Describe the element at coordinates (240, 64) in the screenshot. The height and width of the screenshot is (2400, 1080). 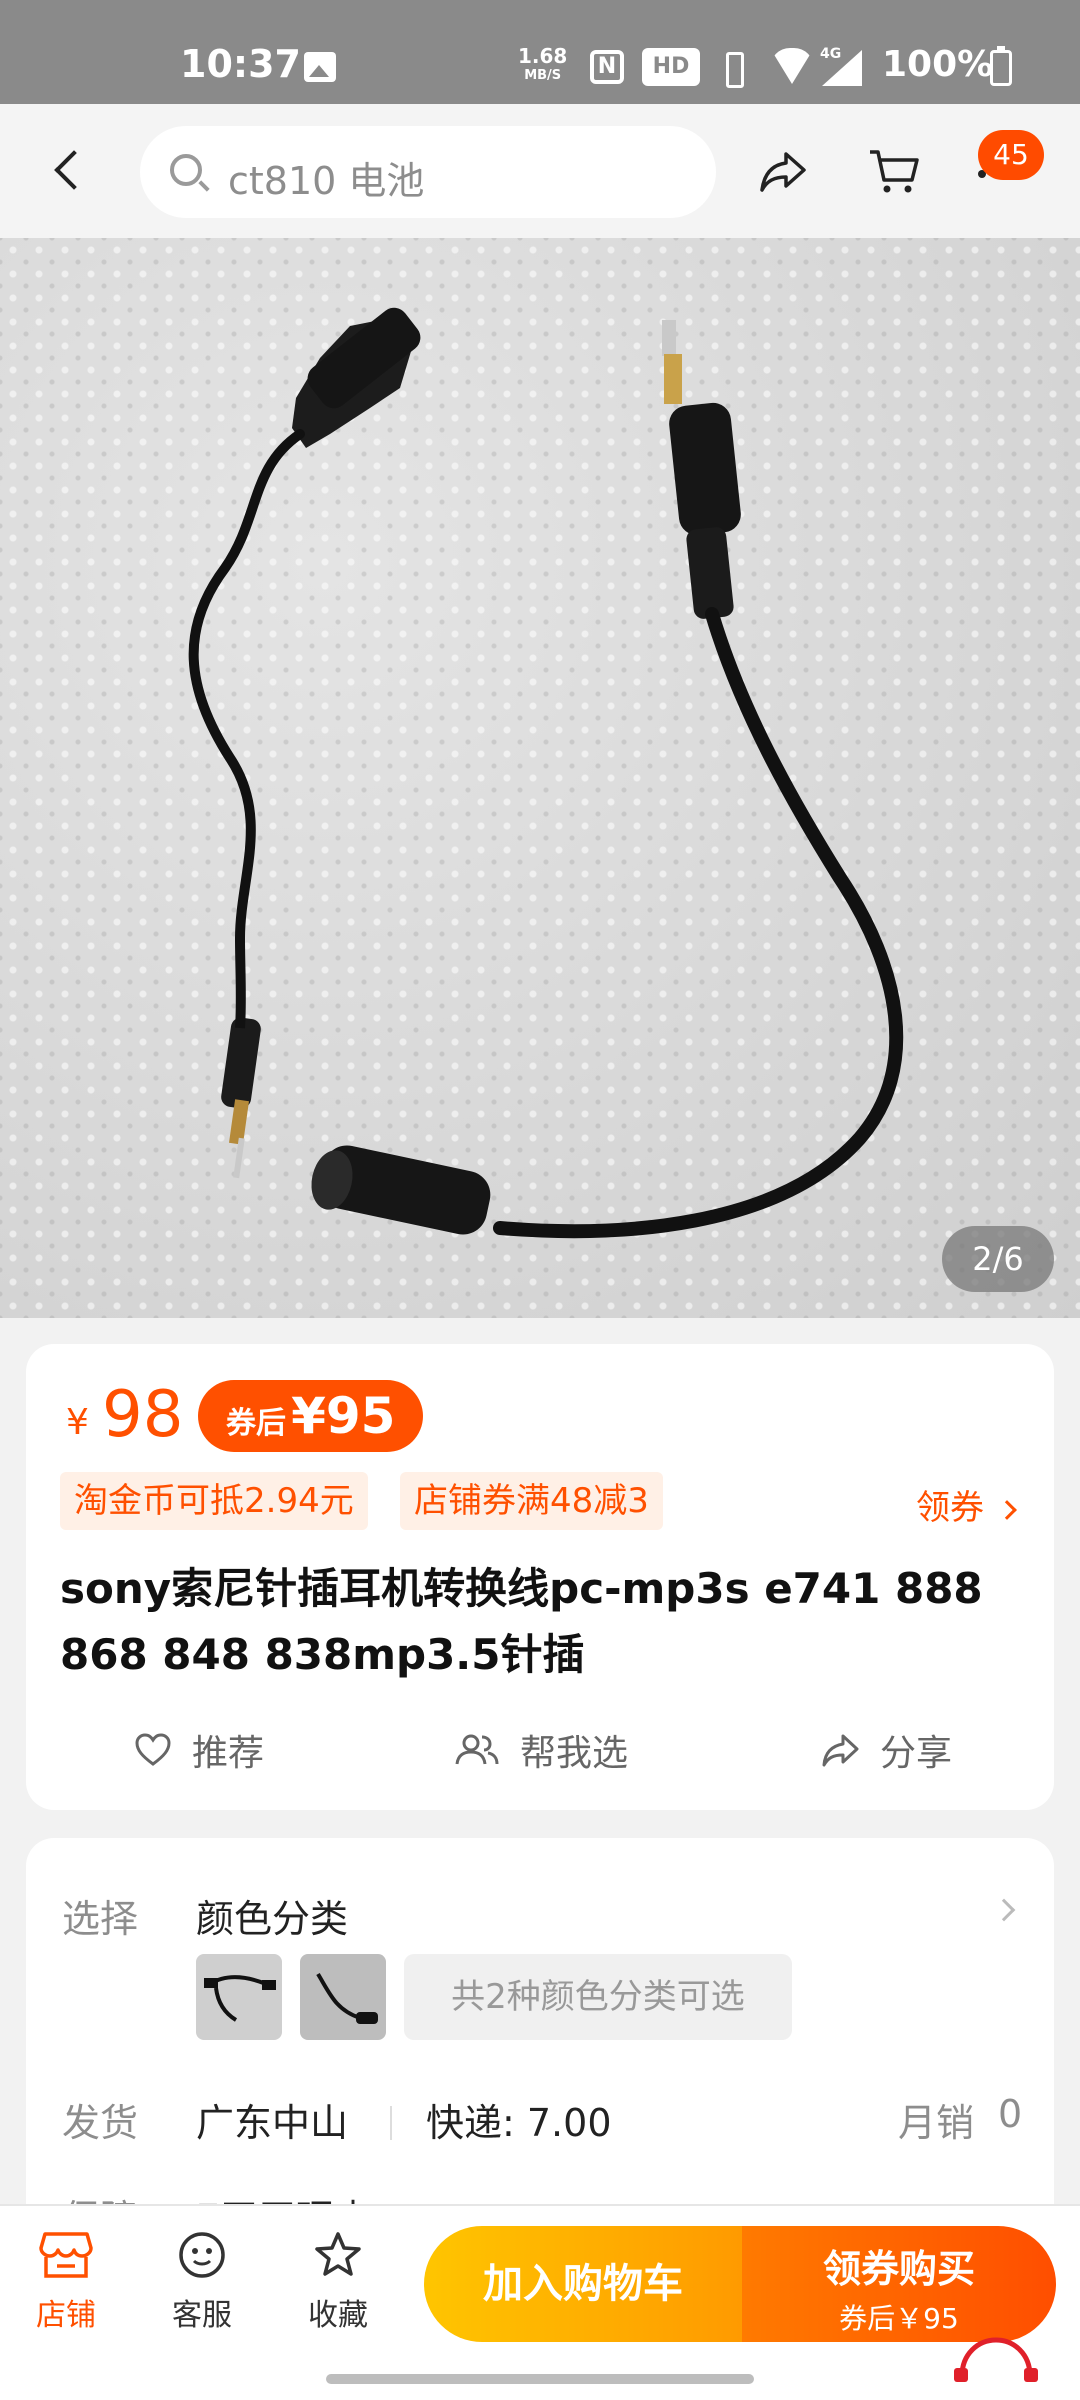
I see `status-time: 10:37` at that location.